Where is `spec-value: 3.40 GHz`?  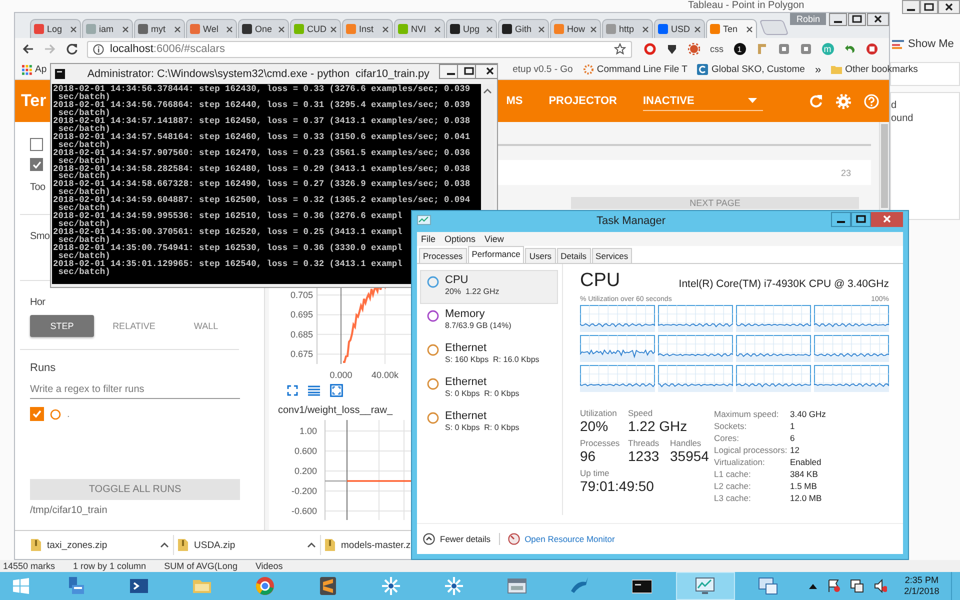 spec-value: 3.40 GHz is located at coordinates (808, 414).